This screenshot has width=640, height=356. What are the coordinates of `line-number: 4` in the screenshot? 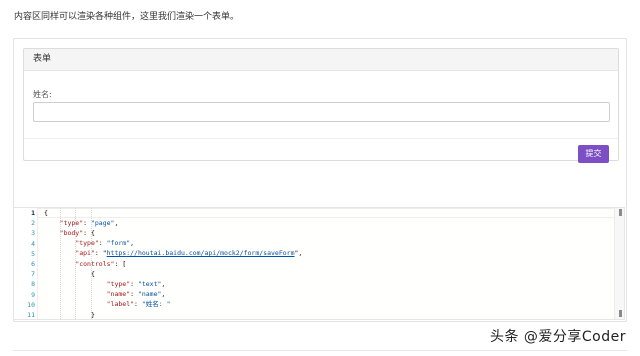 It's located at (33, 243).